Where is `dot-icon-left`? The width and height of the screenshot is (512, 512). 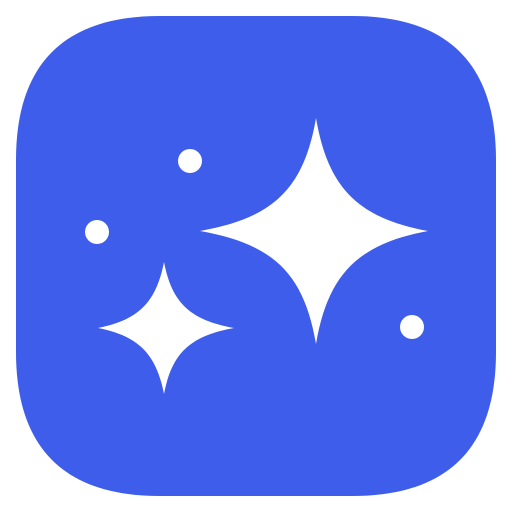
dot-icon-left is located at coordinates (97, 232).